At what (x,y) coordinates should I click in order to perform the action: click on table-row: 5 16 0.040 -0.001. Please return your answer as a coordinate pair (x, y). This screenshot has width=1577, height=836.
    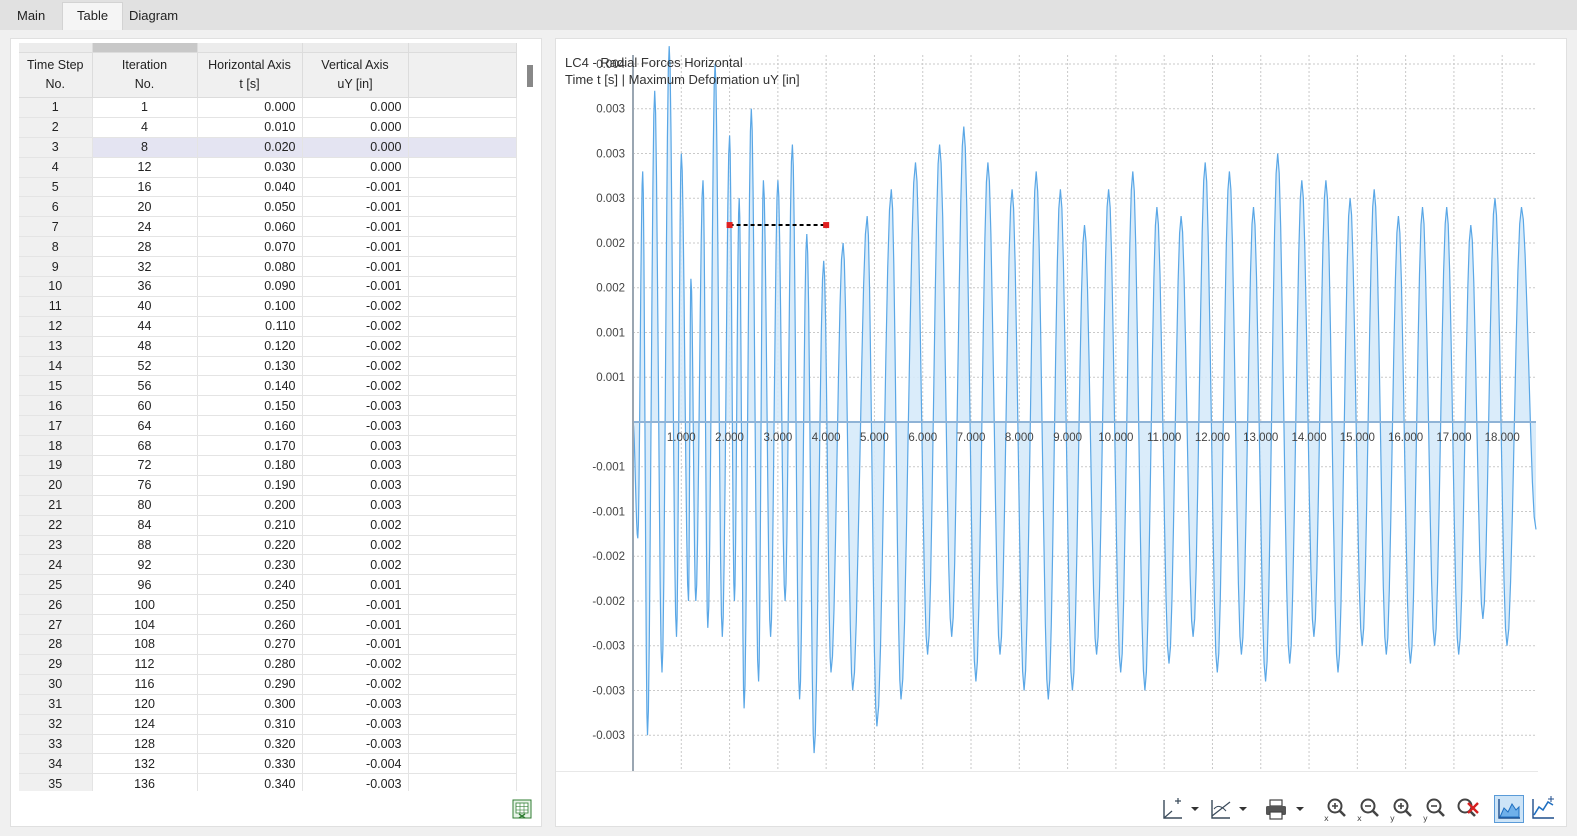
    Looking at the image, I should click on (268, 187).